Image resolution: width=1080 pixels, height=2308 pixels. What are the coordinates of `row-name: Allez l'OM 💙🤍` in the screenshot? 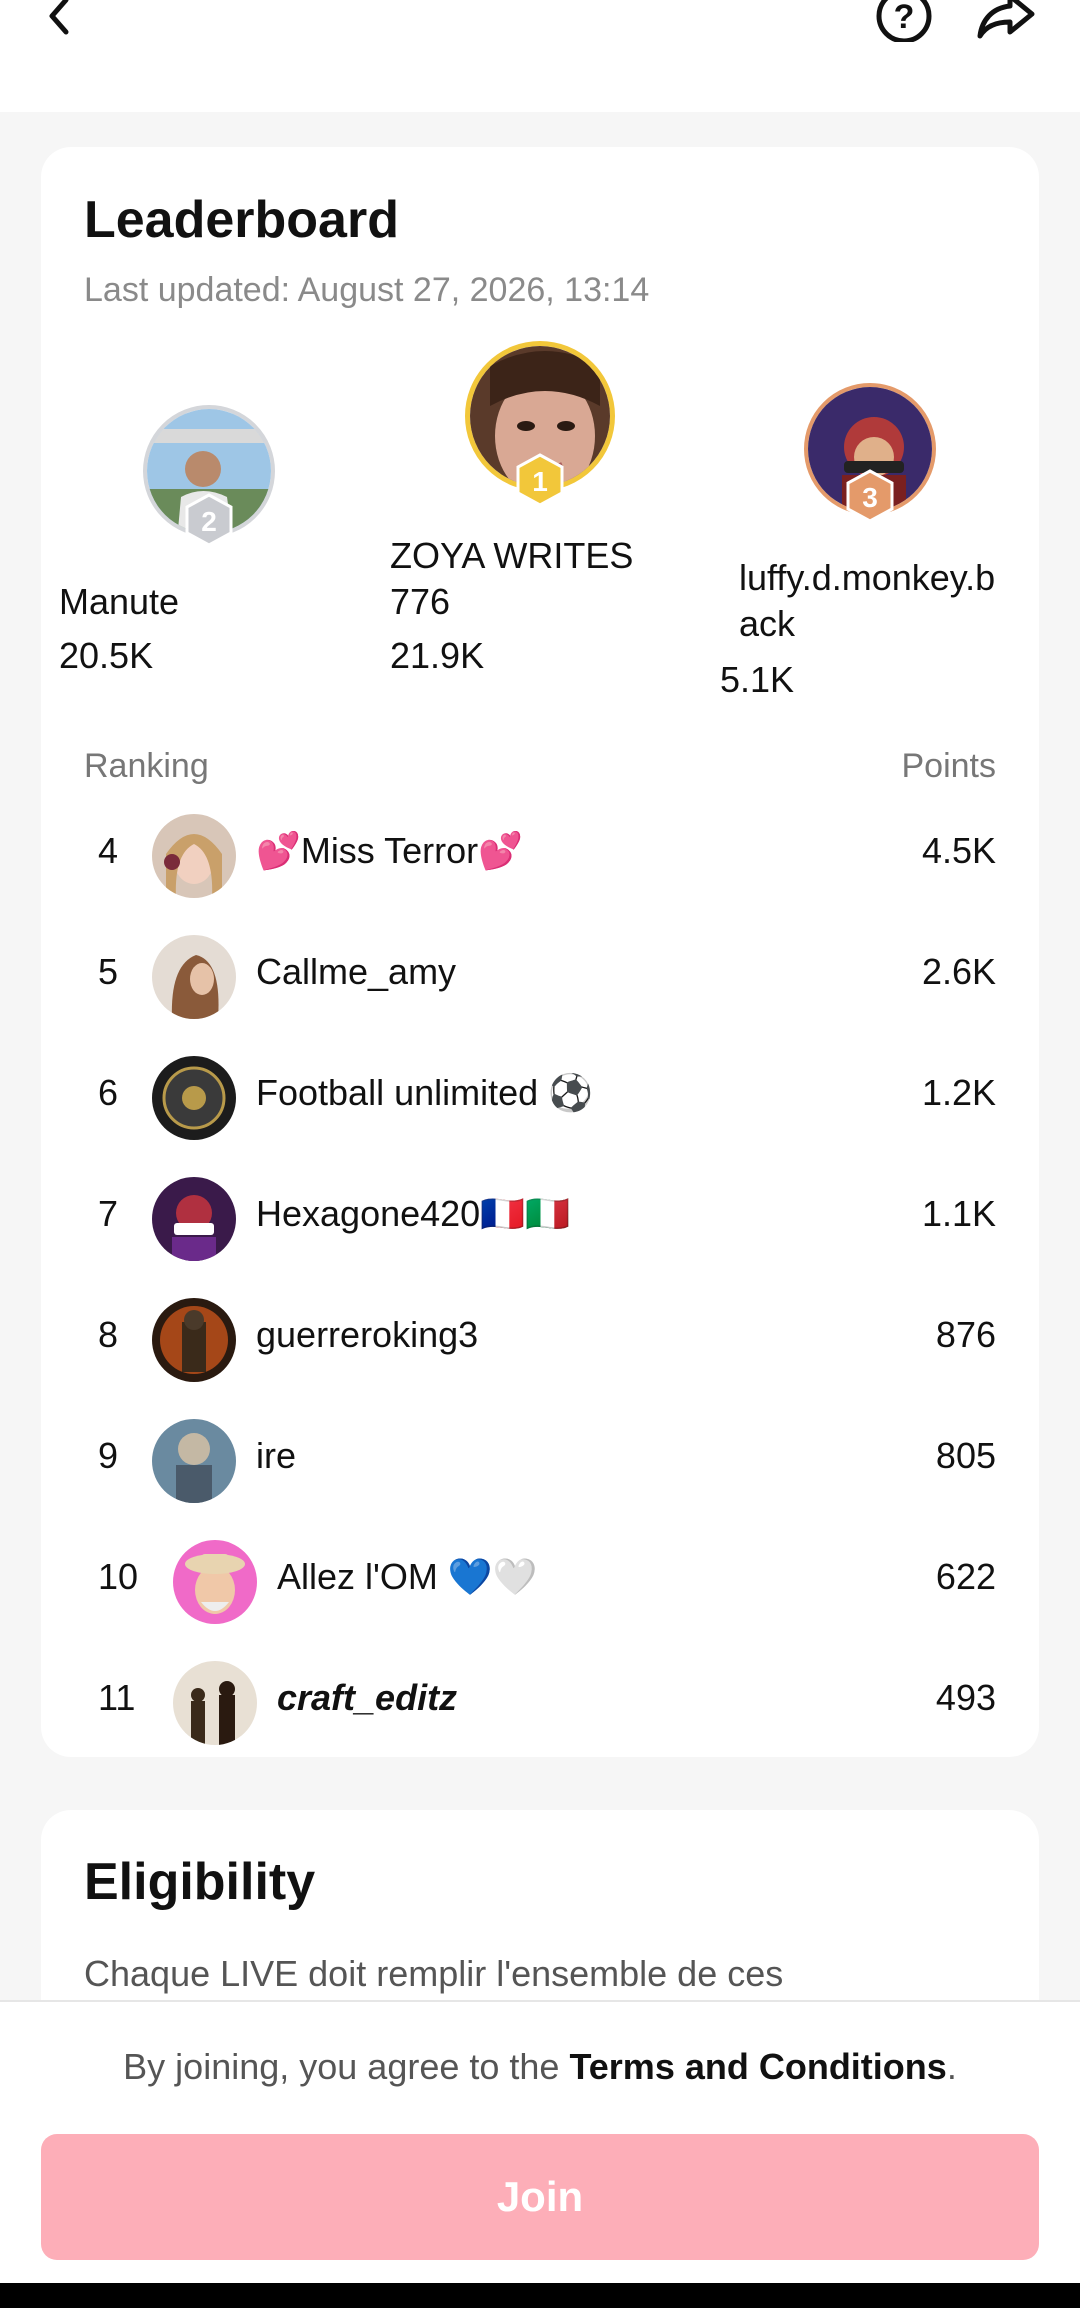 It's located at (407, 1576).